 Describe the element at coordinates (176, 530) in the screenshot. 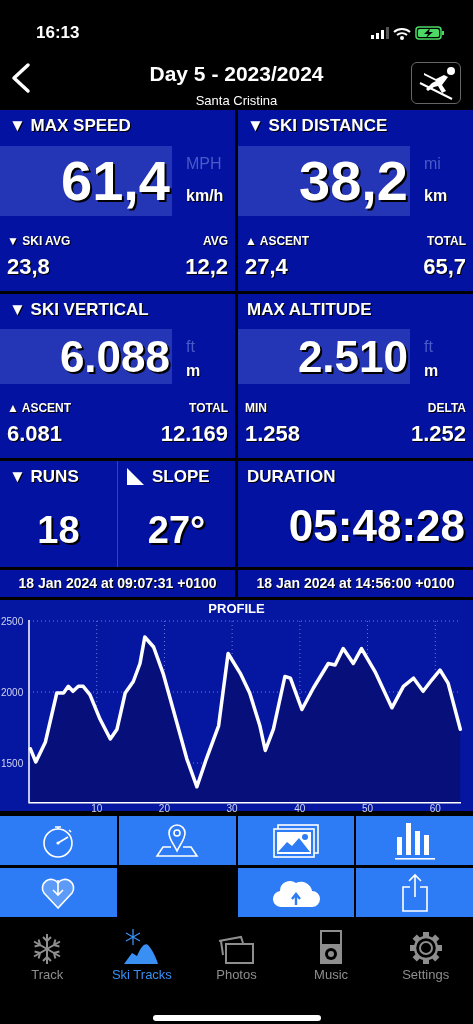

I see `slope-value: 27°` at that location.